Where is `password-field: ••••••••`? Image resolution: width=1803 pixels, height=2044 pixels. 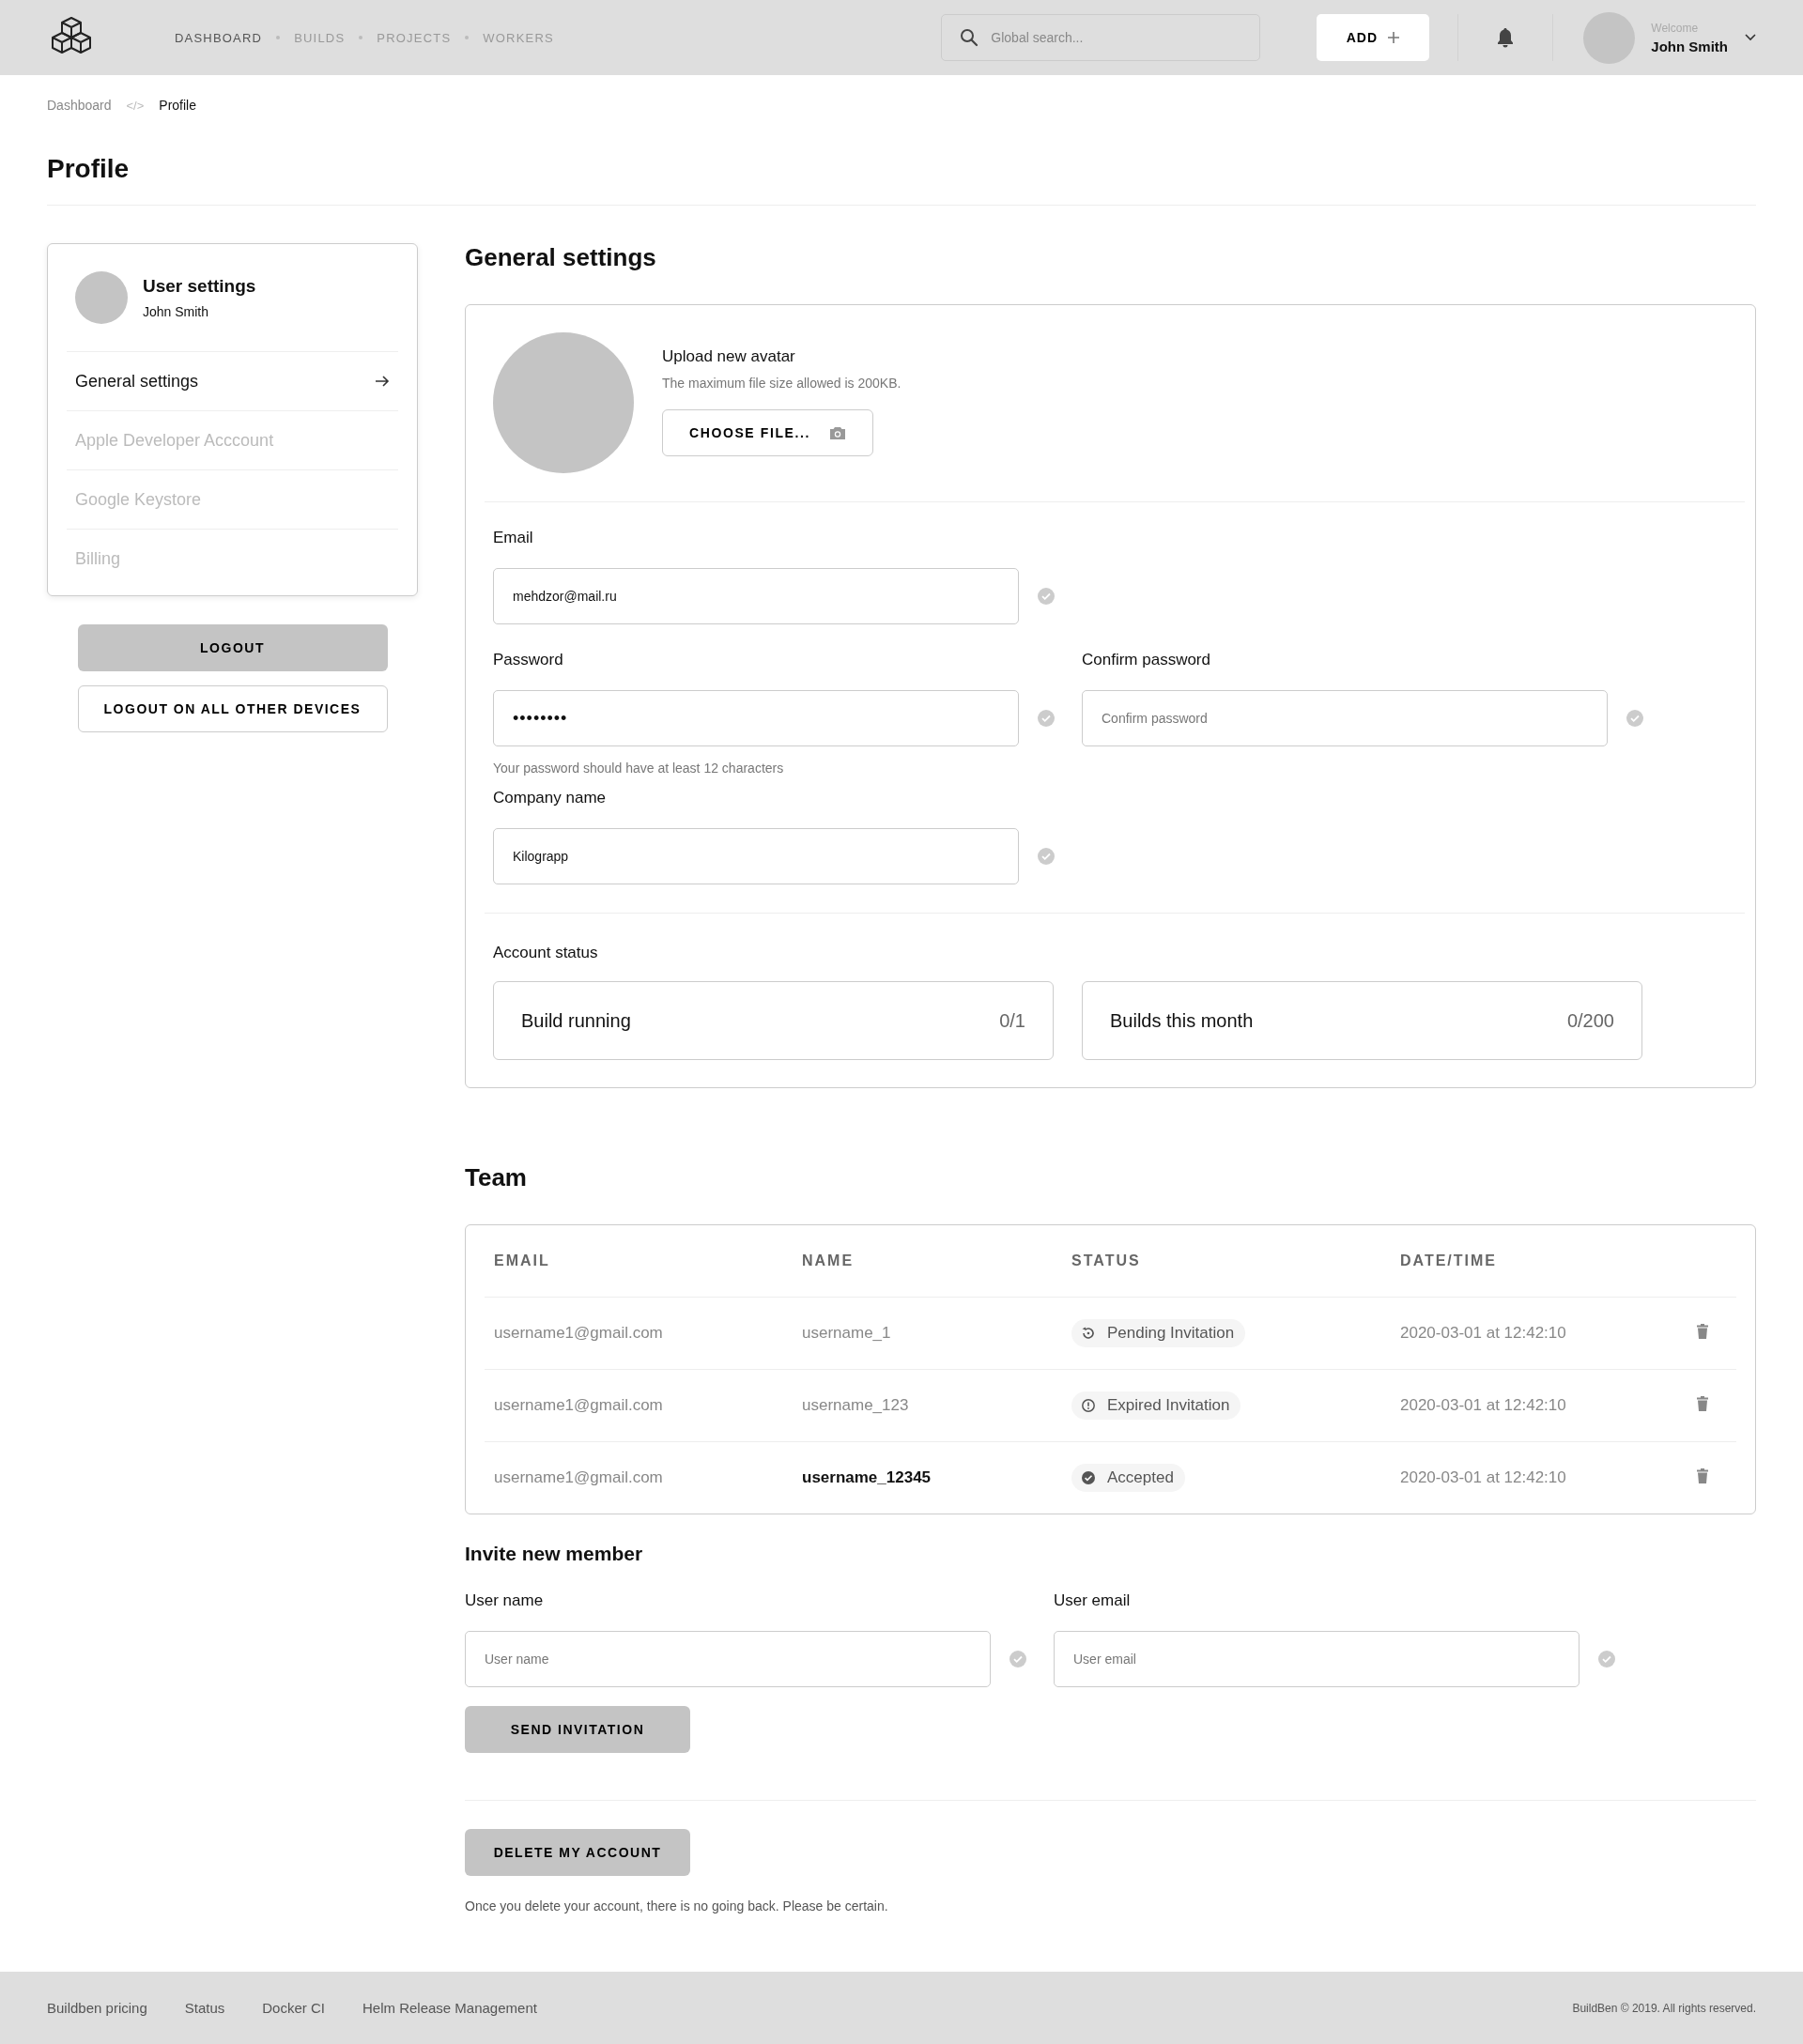
password-field: •••••••• is located at coordinates (756, 718).